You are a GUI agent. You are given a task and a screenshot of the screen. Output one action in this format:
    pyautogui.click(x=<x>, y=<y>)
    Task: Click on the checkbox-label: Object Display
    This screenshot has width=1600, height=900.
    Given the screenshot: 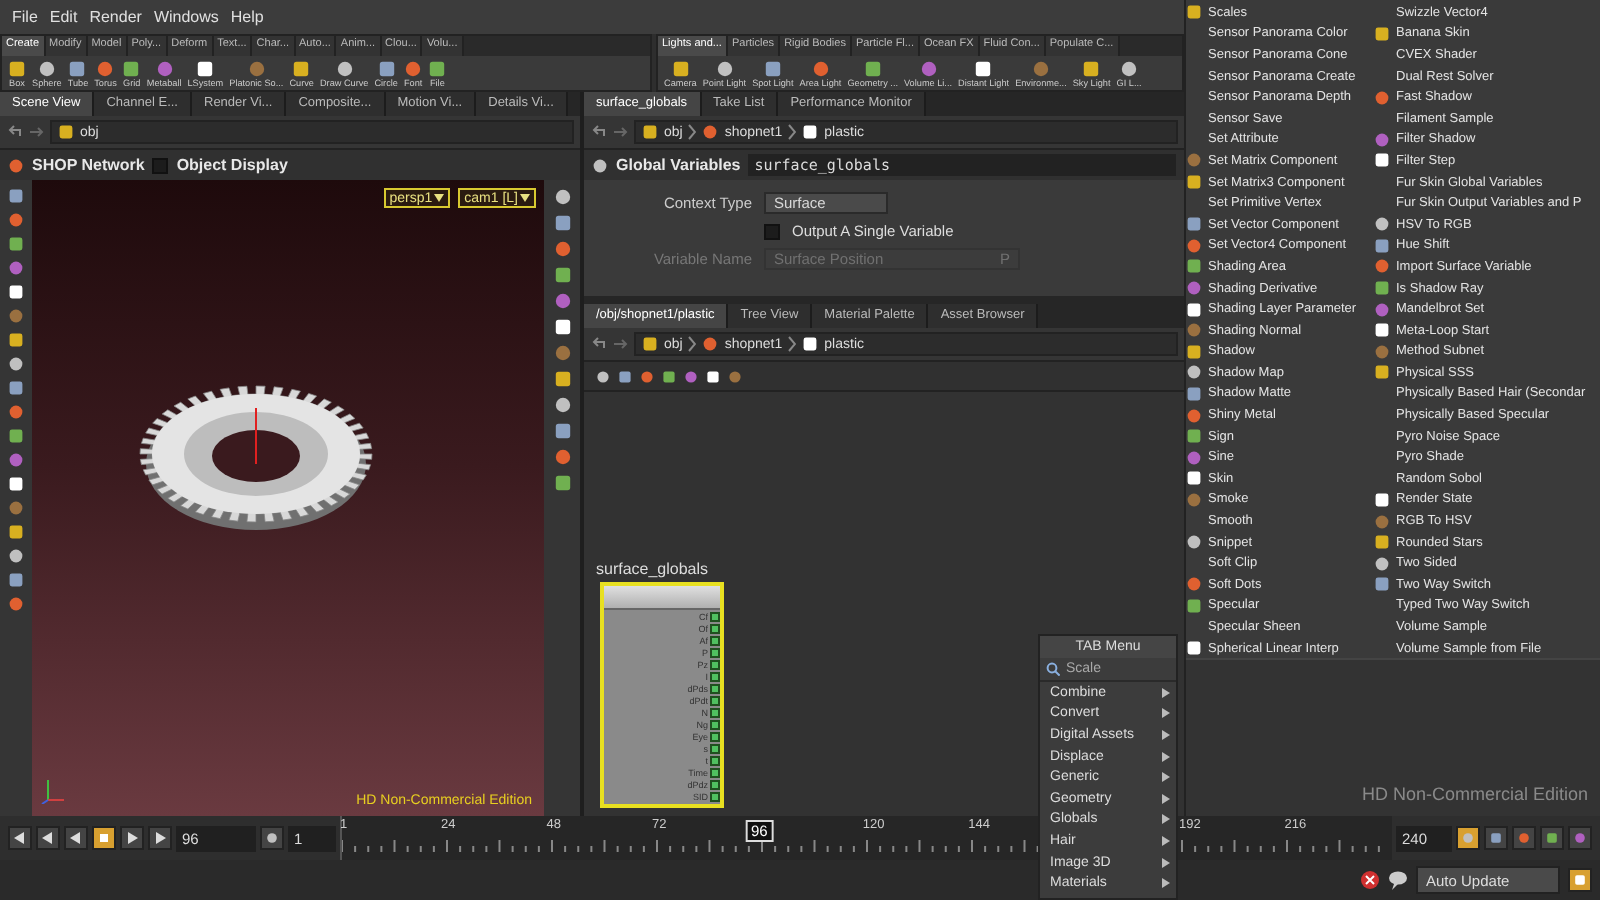 What is the action you would take?
    pyautogui.click(x=232, y=165)
    